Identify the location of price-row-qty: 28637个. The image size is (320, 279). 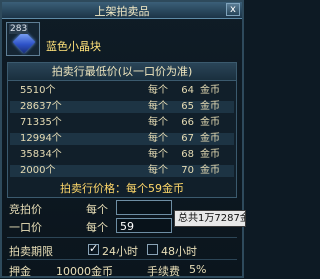
(41, 106).